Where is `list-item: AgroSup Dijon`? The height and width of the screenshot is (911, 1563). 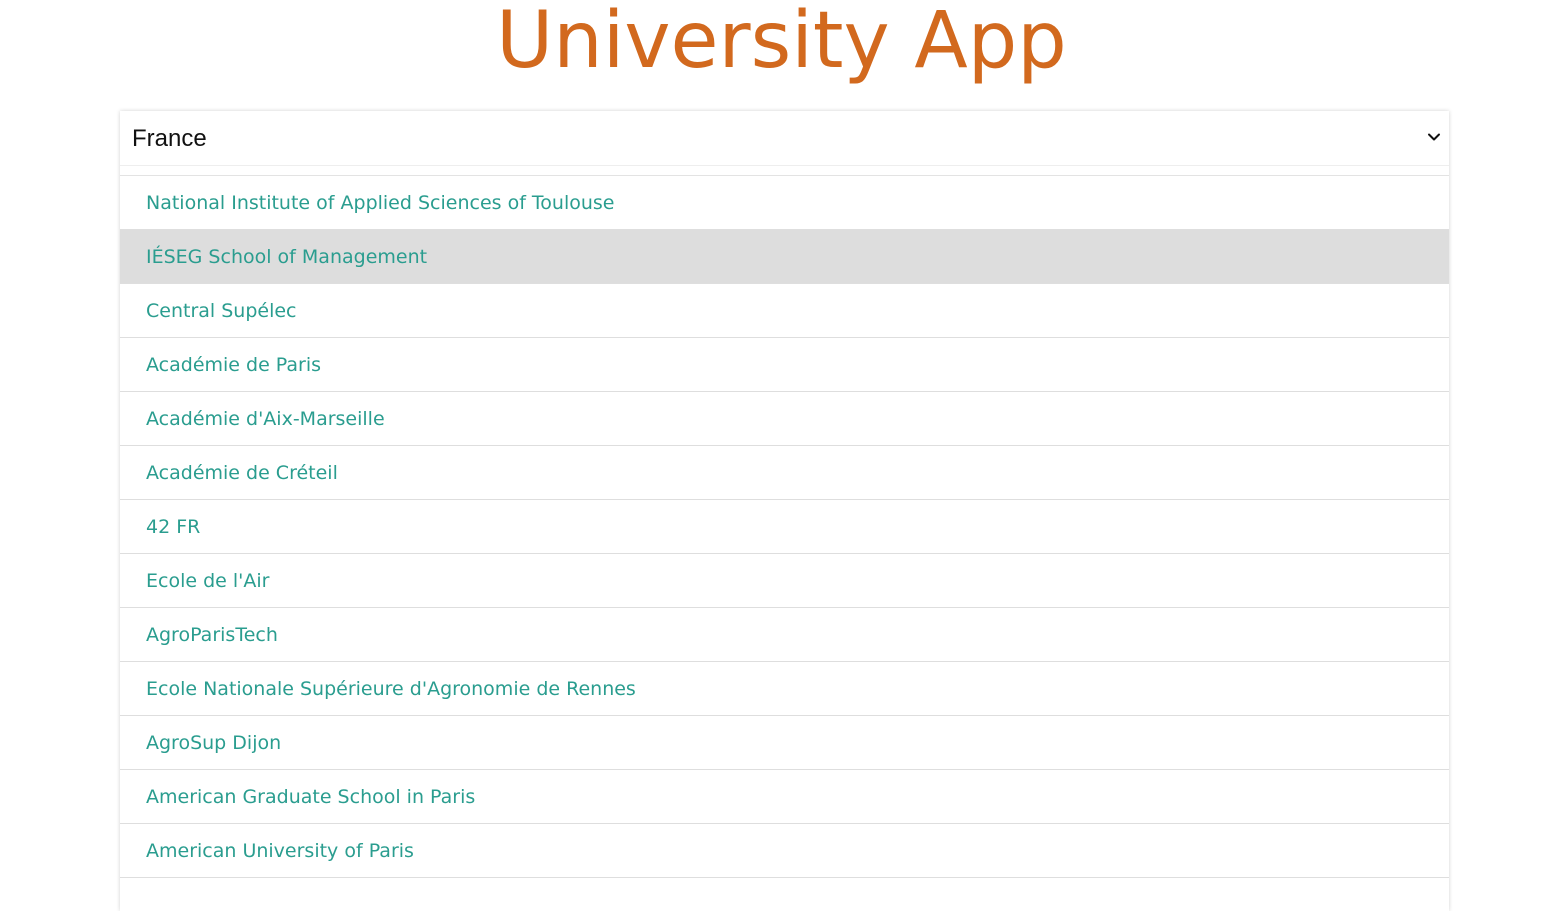
list-item: AgroSup Dijon is located at coordinates (784, 743).